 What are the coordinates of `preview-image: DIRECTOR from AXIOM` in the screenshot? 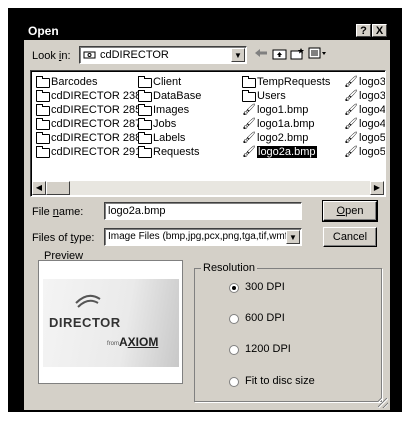 It's located at (111, 323).